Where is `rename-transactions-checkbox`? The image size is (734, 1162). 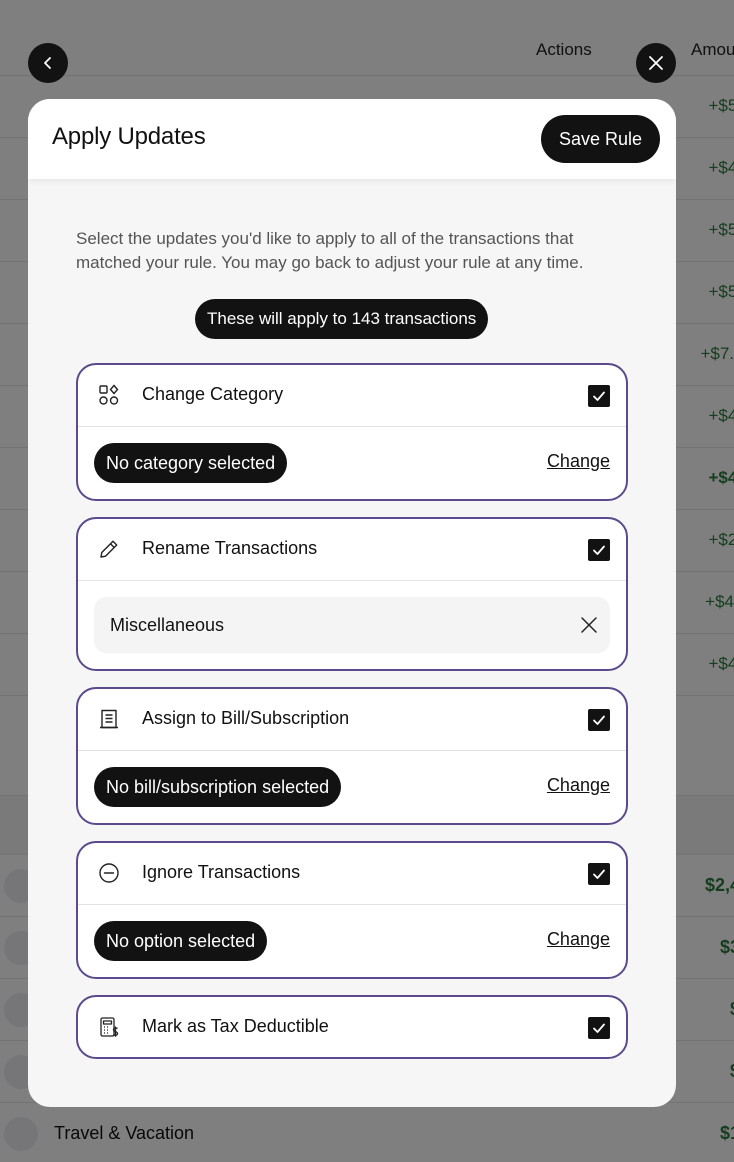
rename-transactions-checkbox is located at coordinates (599, 550).